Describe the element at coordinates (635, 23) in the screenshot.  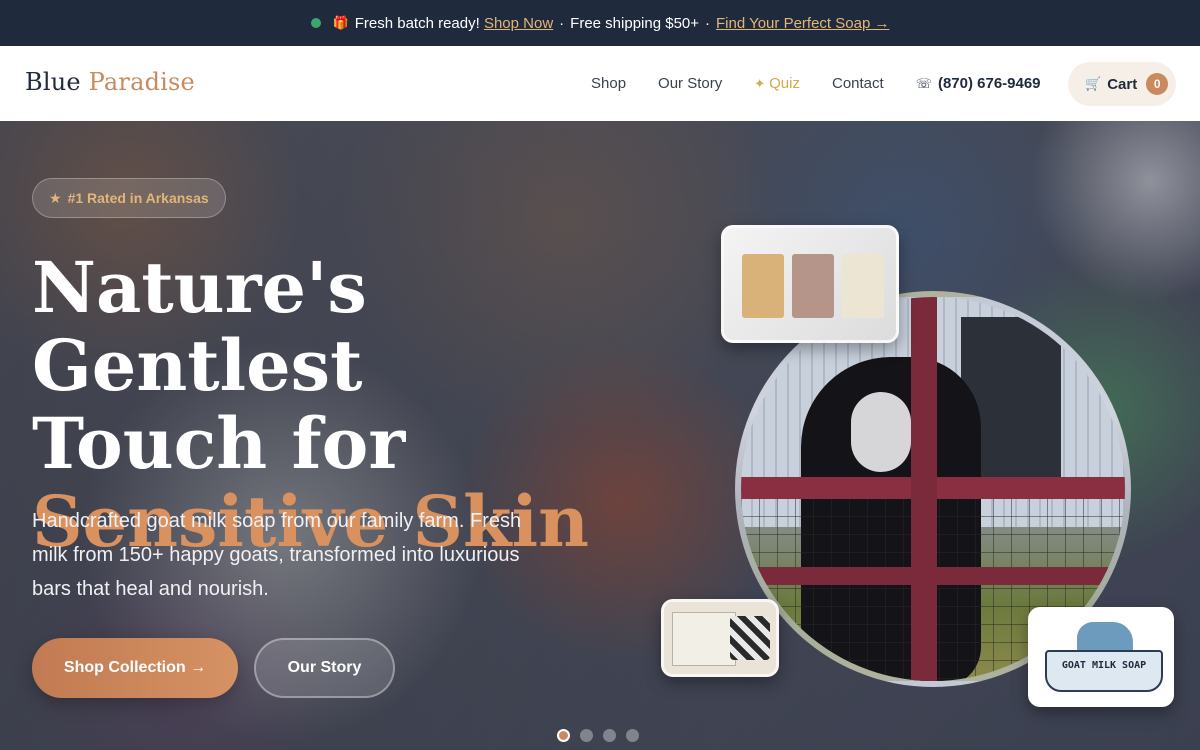
I see `shipping-message: Free shipping $50+` at that location.